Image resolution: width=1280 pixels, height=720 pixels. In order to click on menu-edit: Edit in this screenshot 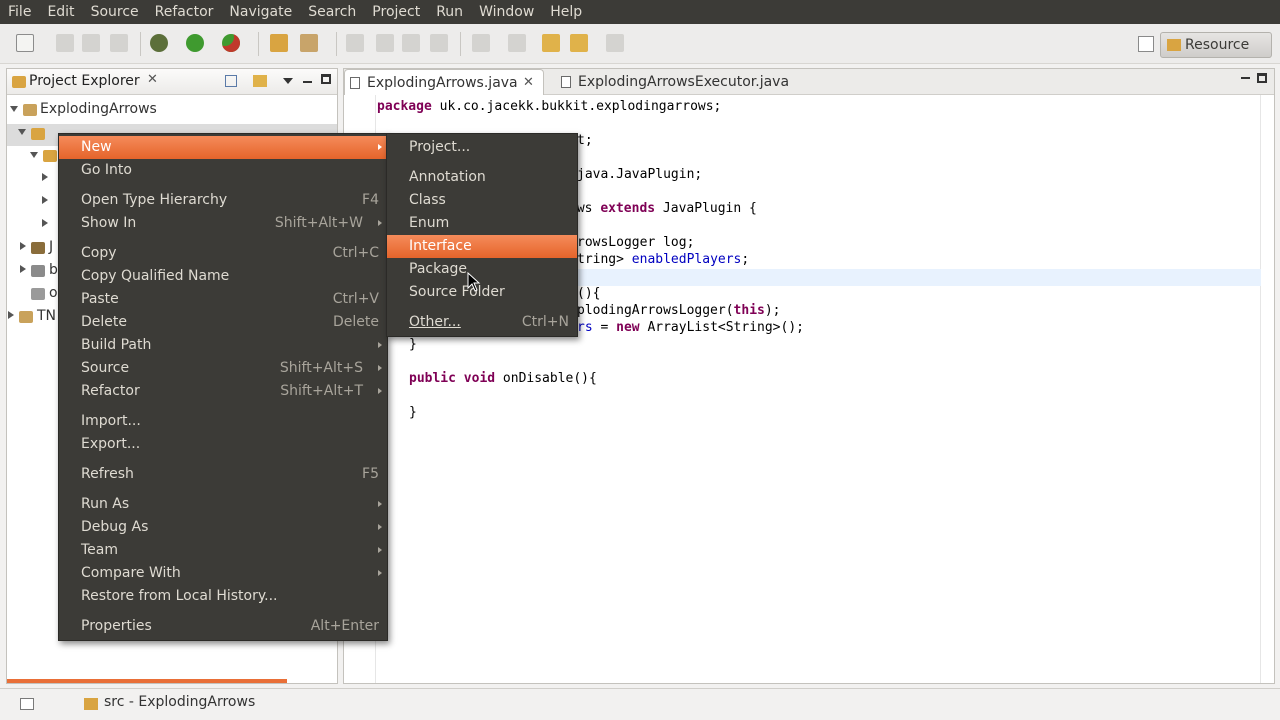, I will do `click(60, 12)`.